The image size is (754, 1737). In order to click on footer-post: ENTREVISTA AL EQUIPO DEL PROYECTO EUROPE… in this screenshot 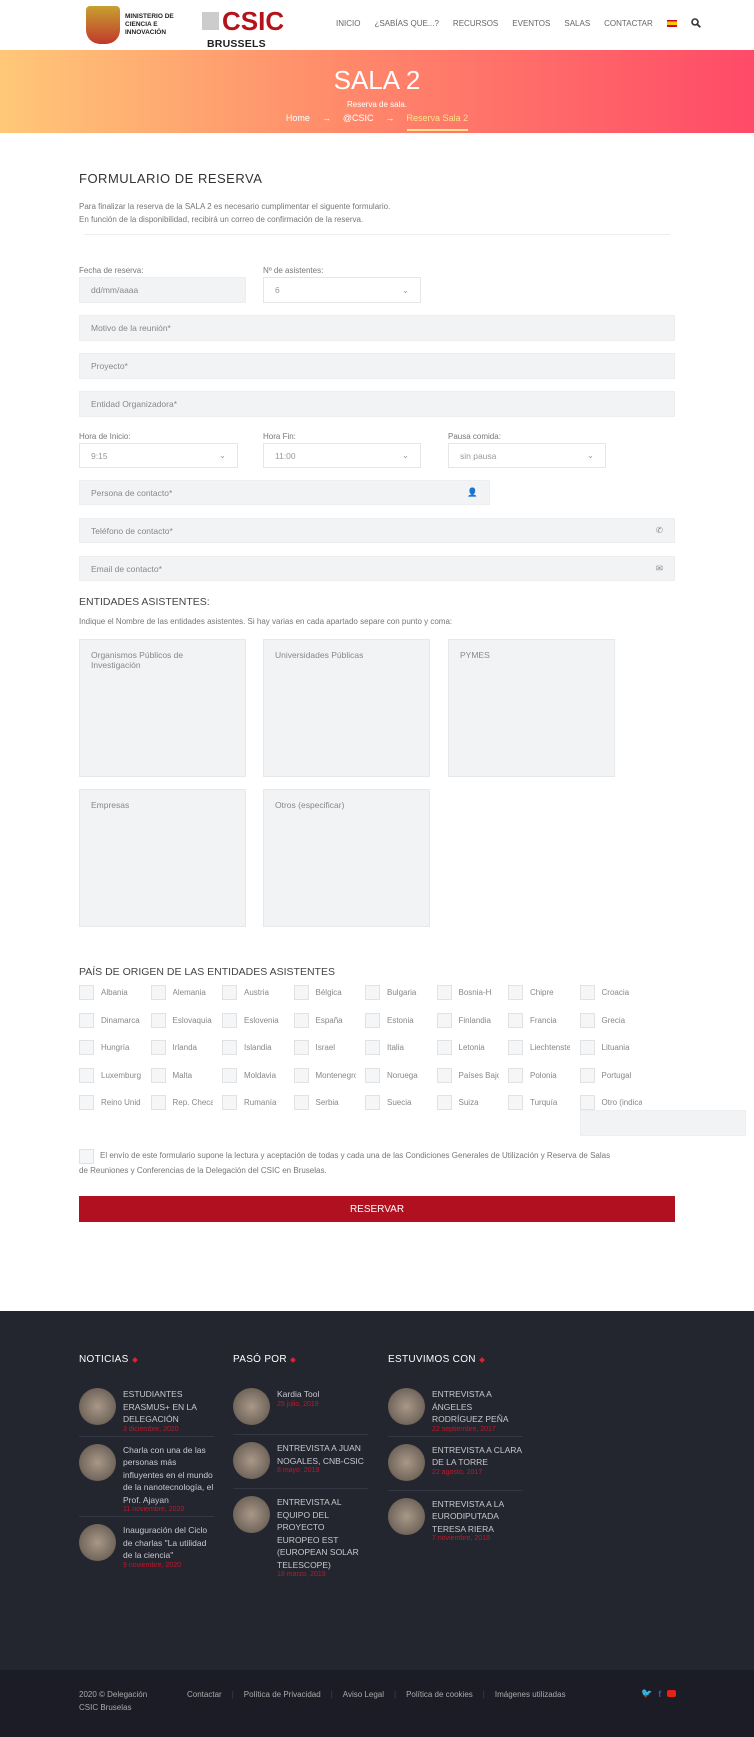, I will do `click(301, 1537)`.